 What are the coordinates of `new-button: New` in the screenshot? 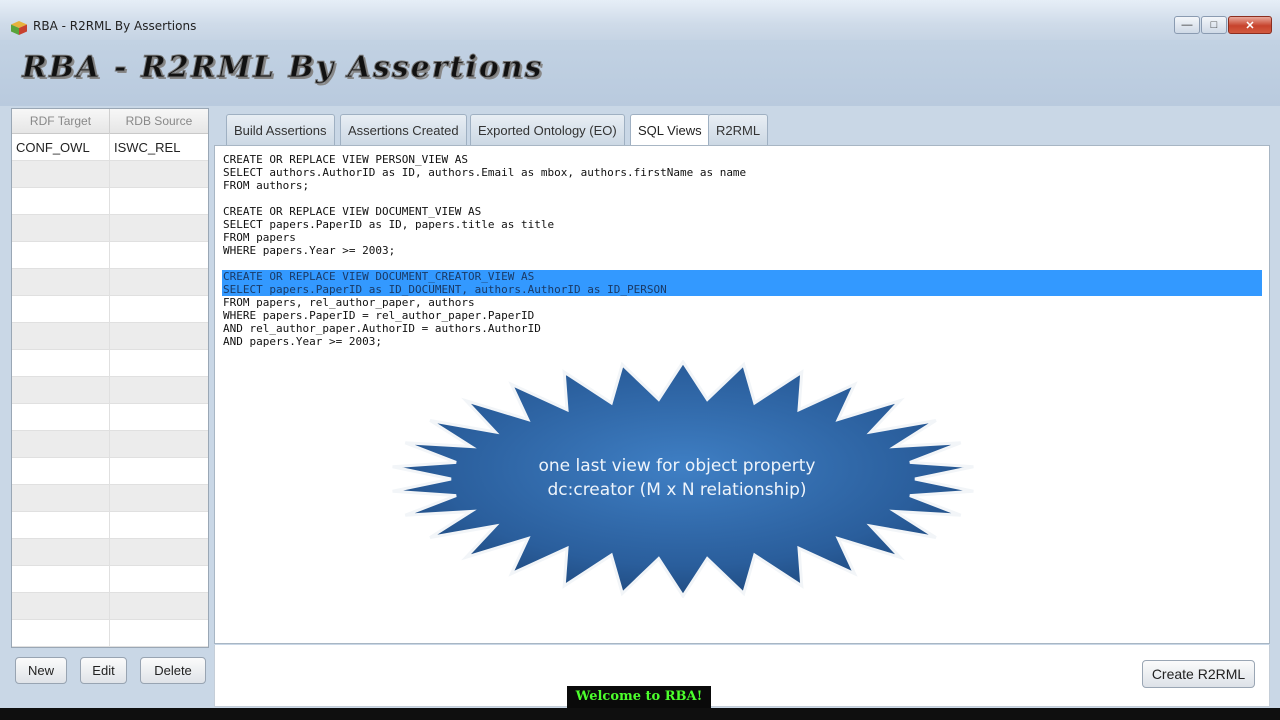 It's located at (41, 670).